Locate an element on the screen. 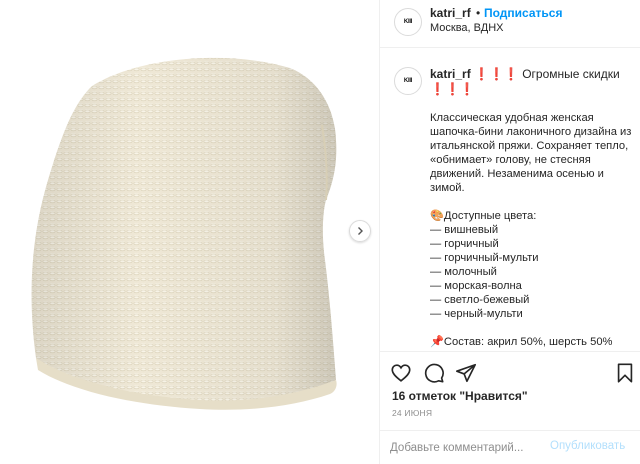 This screenshot has height=464, width=640. post-date: 24 ИЮНЯ is located at coordinates (412, 413).